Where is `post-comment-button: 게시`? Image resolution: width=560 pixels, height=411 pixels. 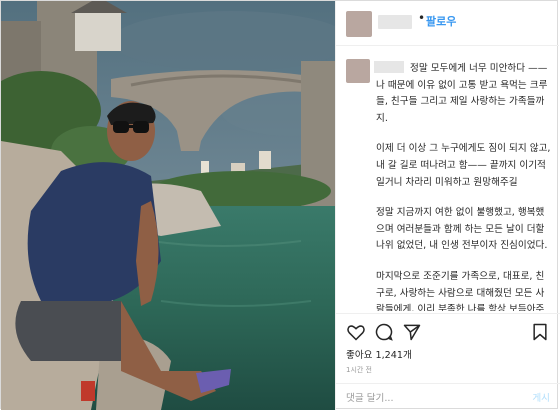 post-comment-button: 게시 is located at coordinates (541, 397).